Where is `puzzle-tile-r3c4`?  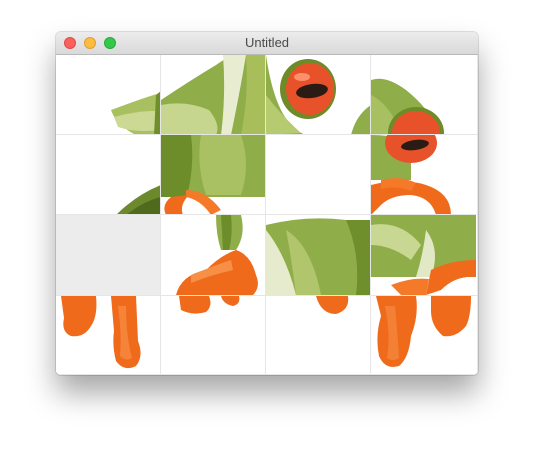 puzzle-tile-r3c4 is located at coordinates (424, 255).